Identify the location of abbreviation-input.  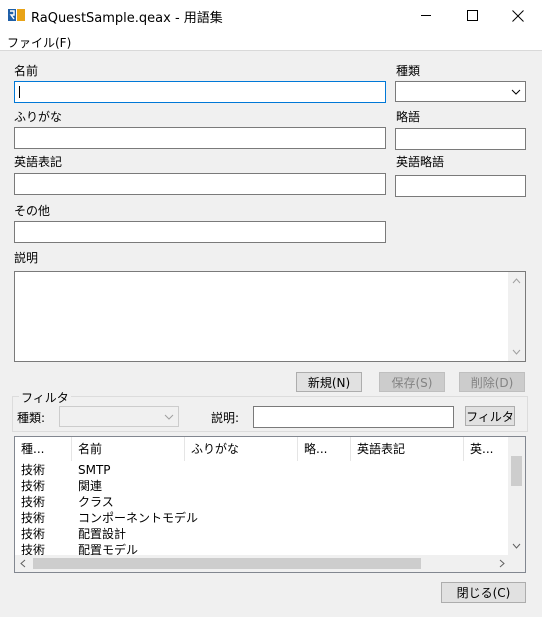
(460, 139).